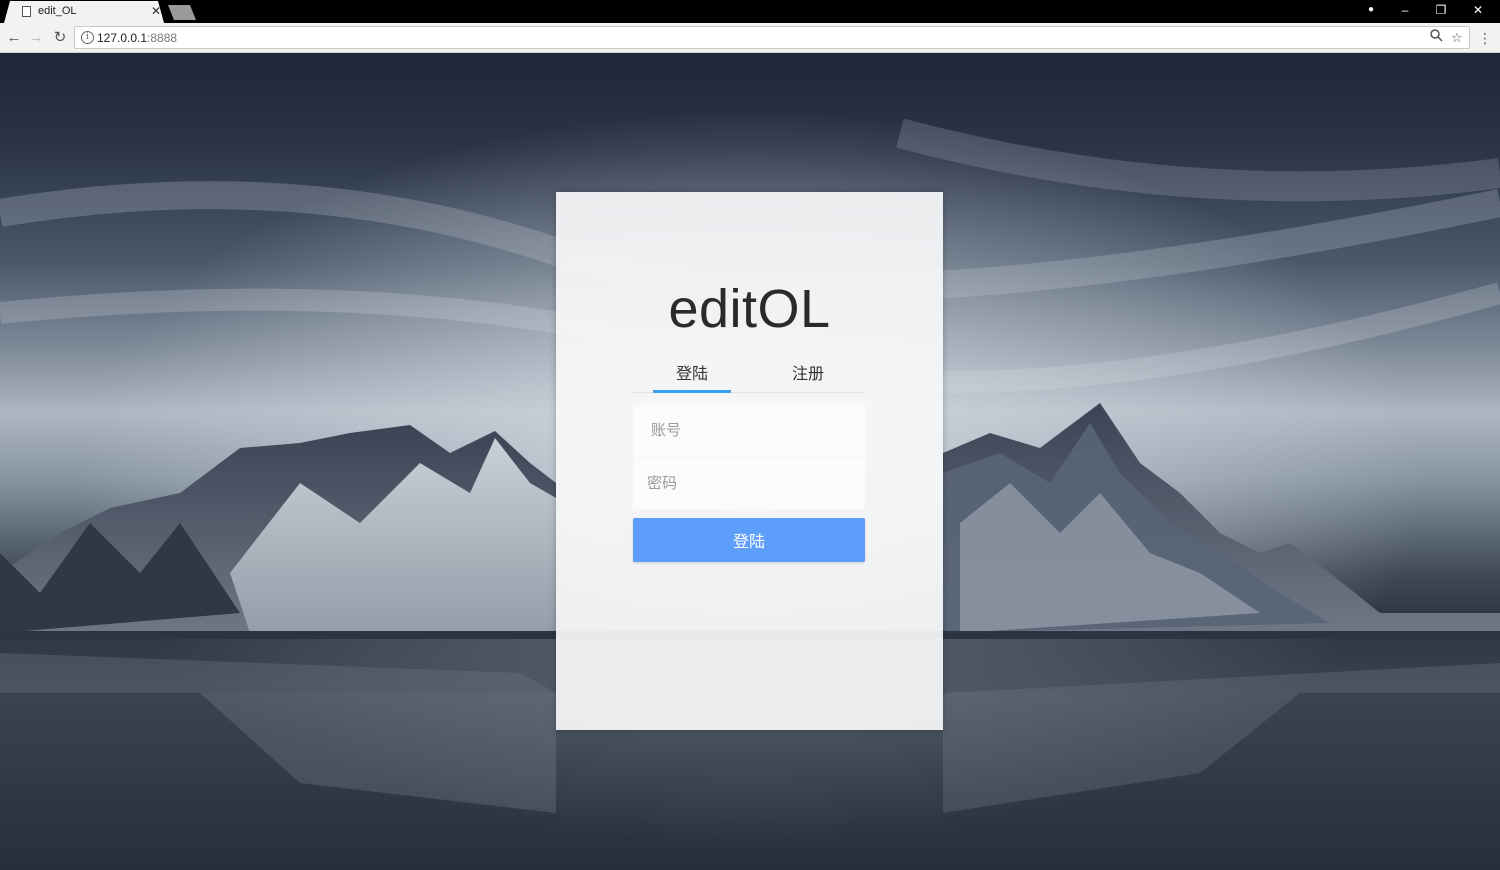 This screenshot has height=870, width=1500. Describe the element at coordinates (692, 375) in the screenshot. I see `tab-login: 登陆` at that location.